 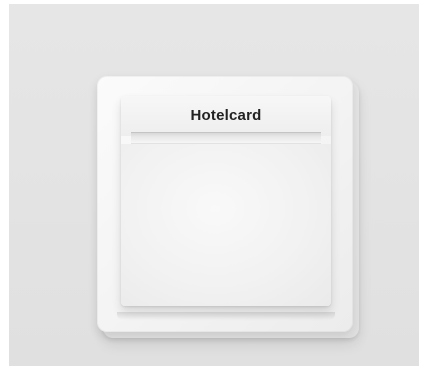 I want to click on card-slot, so click(x=226, y=138).